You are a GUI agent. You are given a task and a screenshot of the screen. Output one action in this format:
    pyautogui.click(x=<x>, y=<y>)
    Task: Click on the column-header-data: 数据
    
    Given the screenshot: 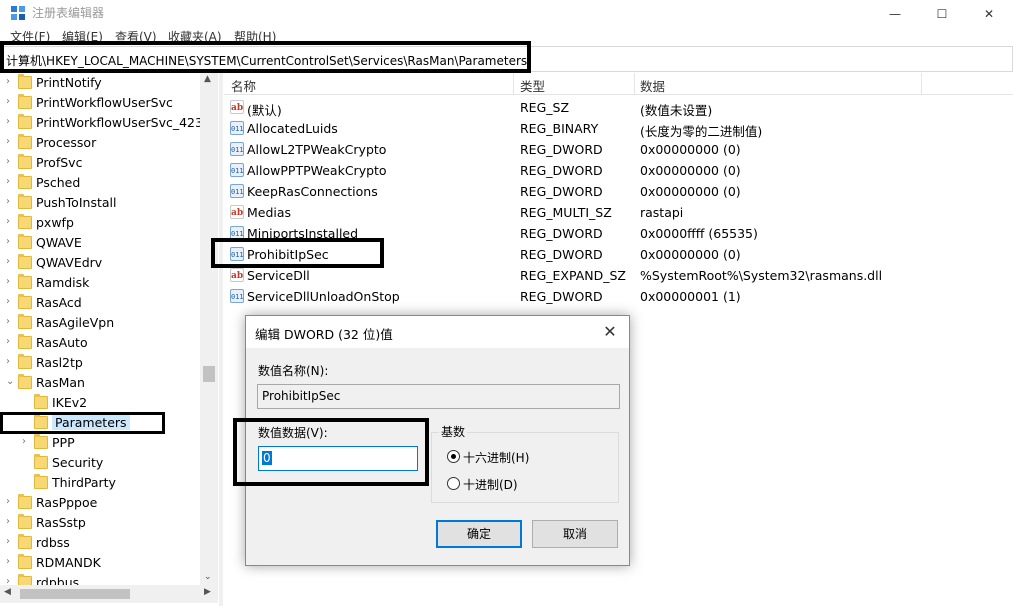 What is the action you would take?
    pyautogui.click(x=652, y=85)
    